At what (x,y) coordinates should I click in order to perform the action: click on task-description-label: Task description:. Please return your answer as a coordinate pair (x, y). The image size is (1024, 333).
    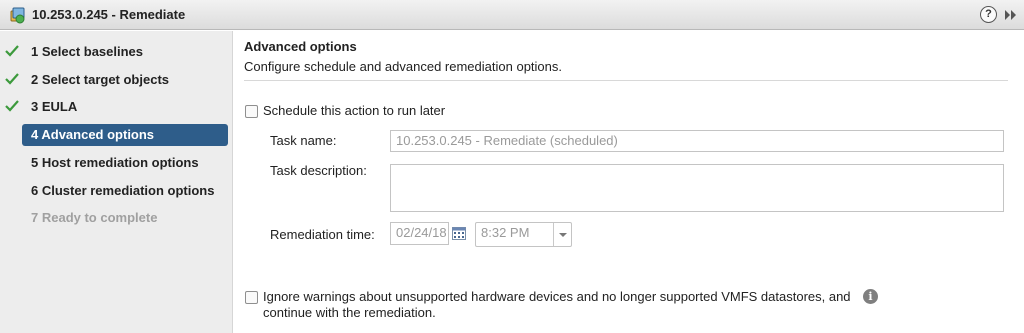
    Looking at the image, I should click on (318, 170).